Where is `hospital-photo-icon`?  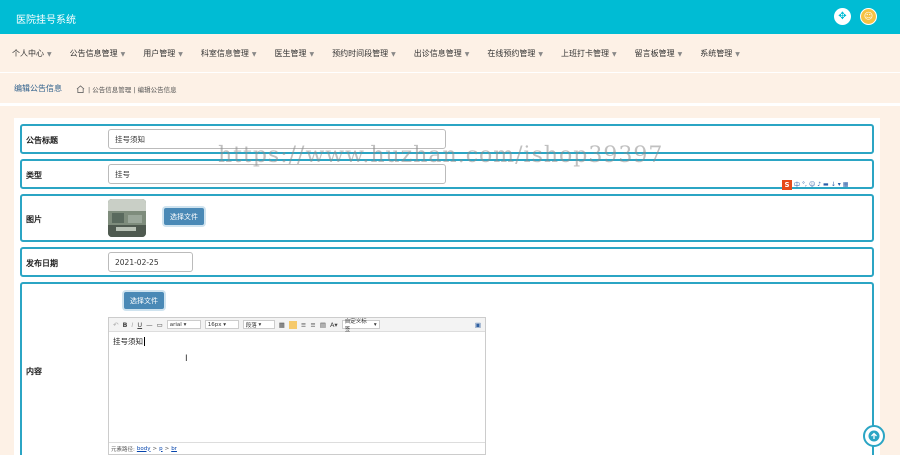 hospital-photo-icon is located at coordinates (127, 218).